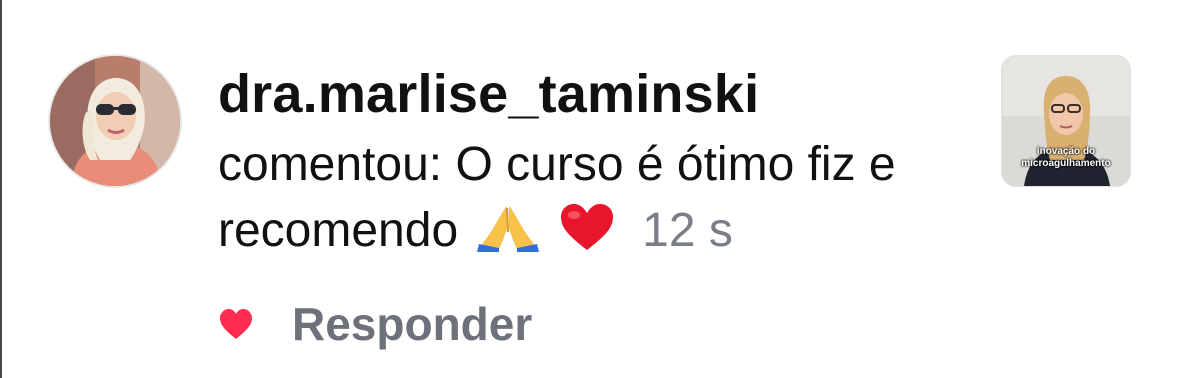 The width and height of the screenshot is (1179, 378). I want to click on thumbnail-caption-line-1: inovação do, so click(1066, 151).